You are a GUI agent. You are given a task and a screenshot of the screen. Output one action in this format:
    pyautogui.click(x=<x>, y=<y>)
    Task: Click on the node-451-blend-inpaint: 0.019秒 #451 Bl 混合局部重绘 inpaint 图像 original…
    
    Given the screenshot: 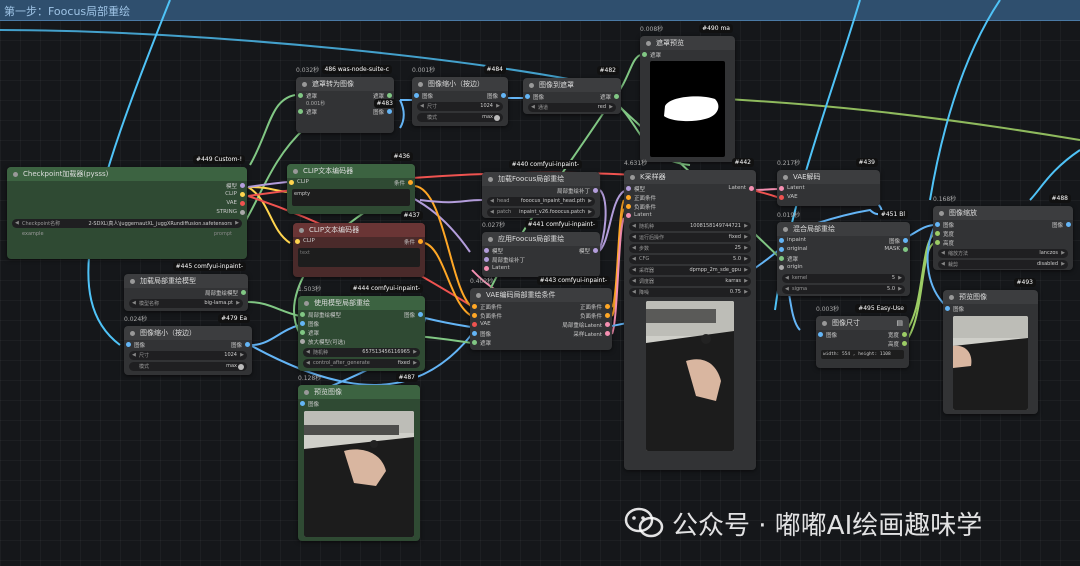 What is the action you would take?
    pyautogui.click(x=843, y=253)
    